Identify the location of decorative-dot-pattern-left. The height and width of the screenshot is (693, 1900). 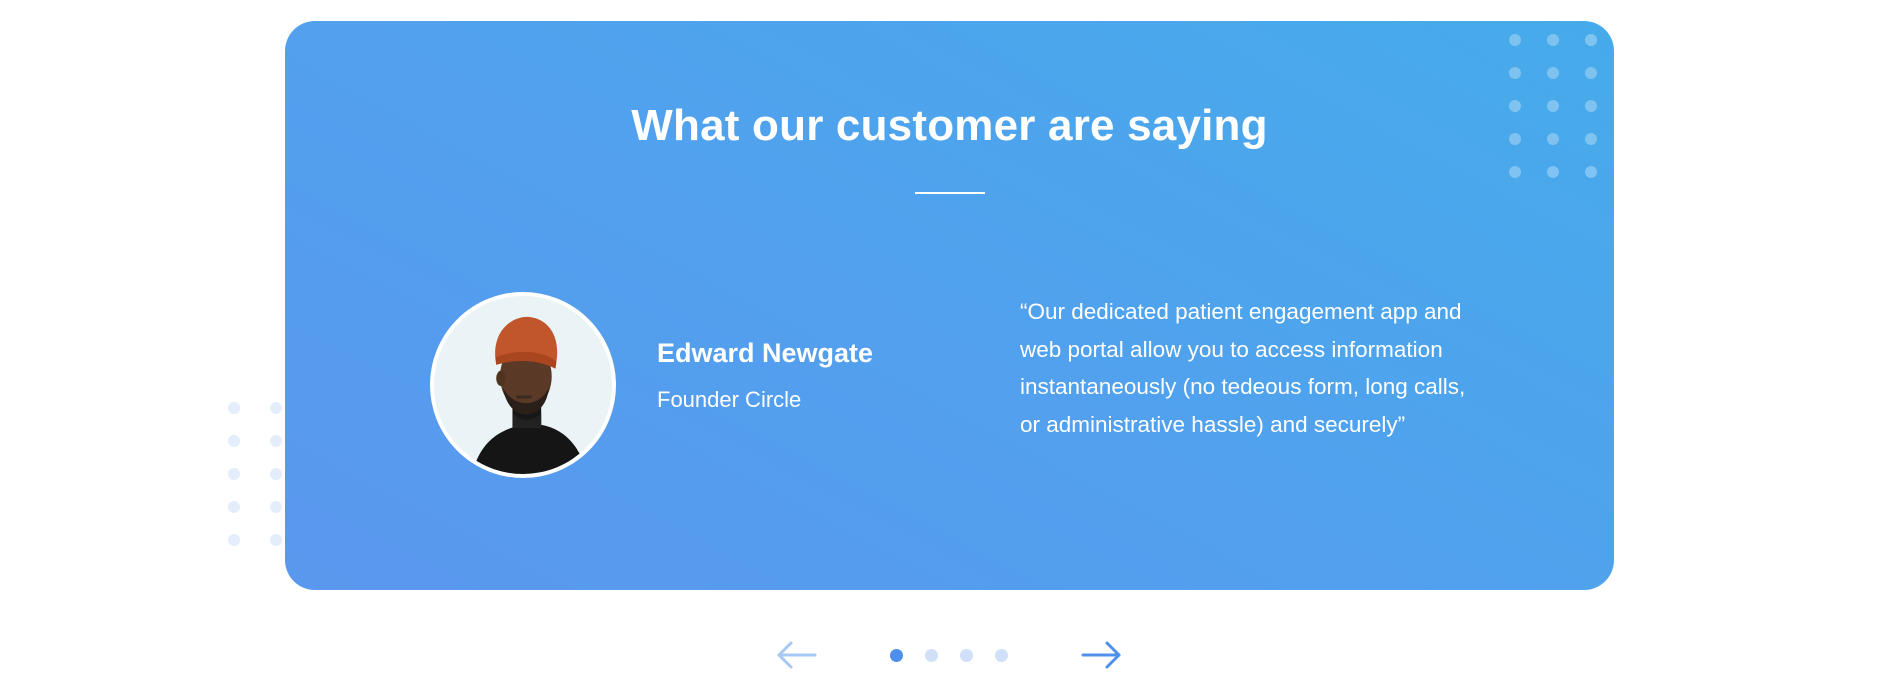
(255, 474).